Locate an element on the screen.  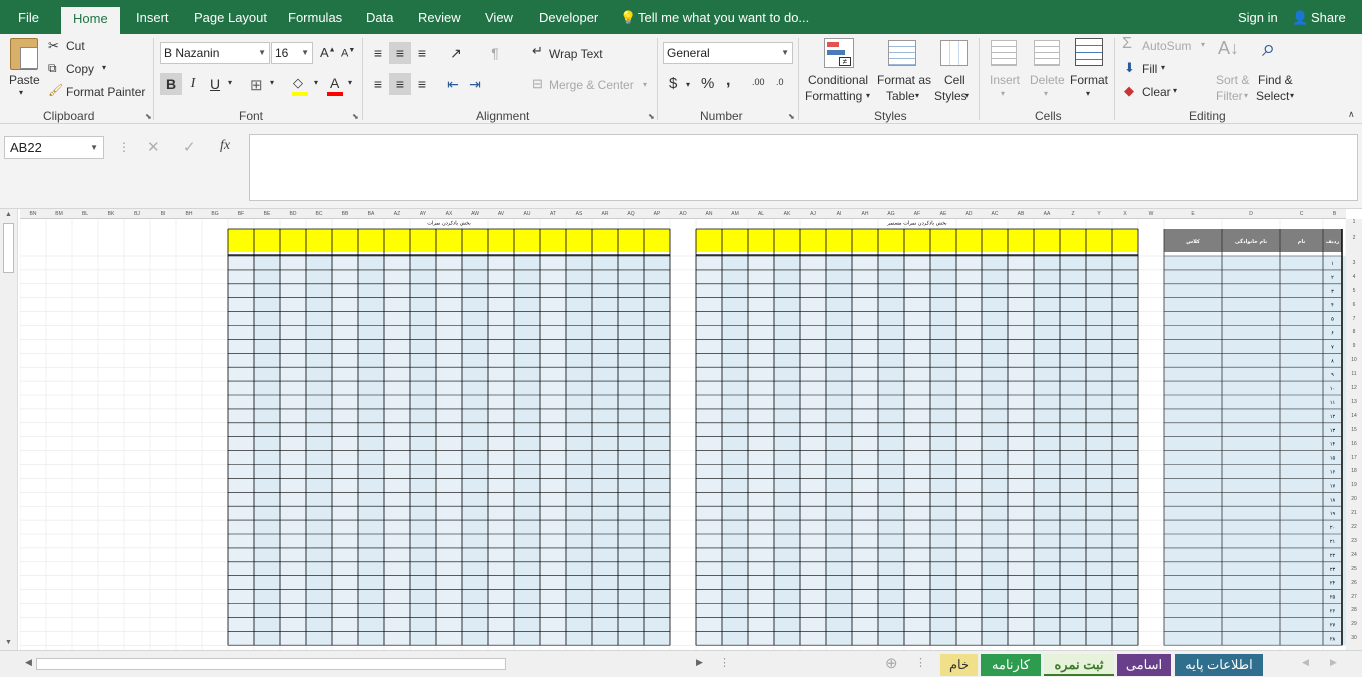
underline-button: U is located at coordinates (215, 84).